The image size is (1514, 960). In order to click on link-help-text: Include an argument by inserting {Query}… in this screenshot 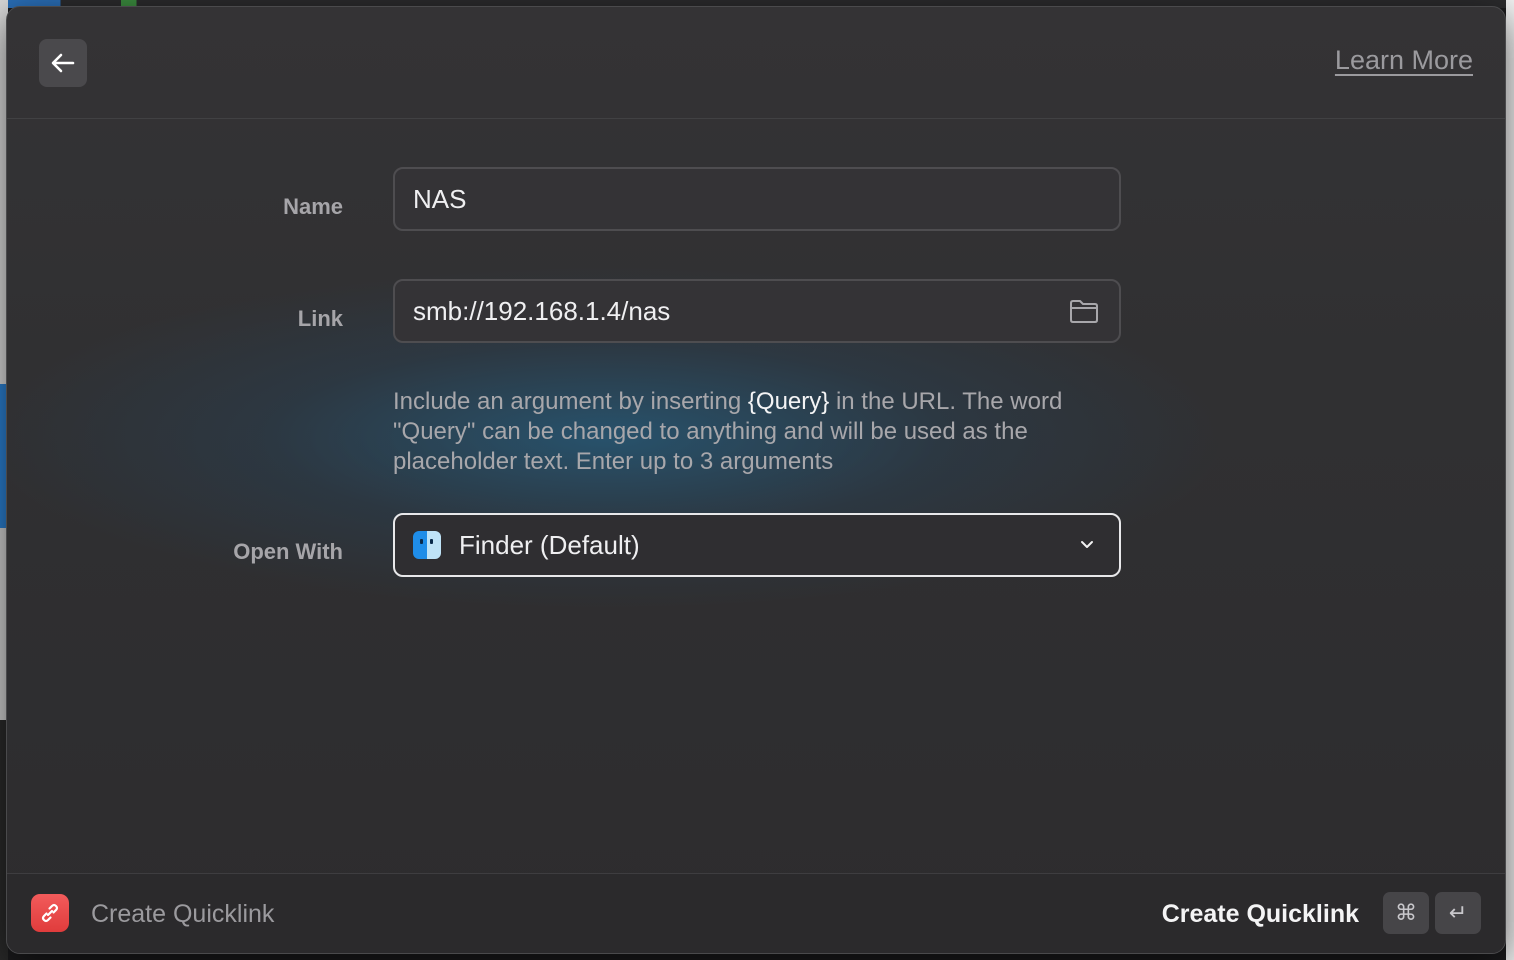, I will do `click(763, 432)`.